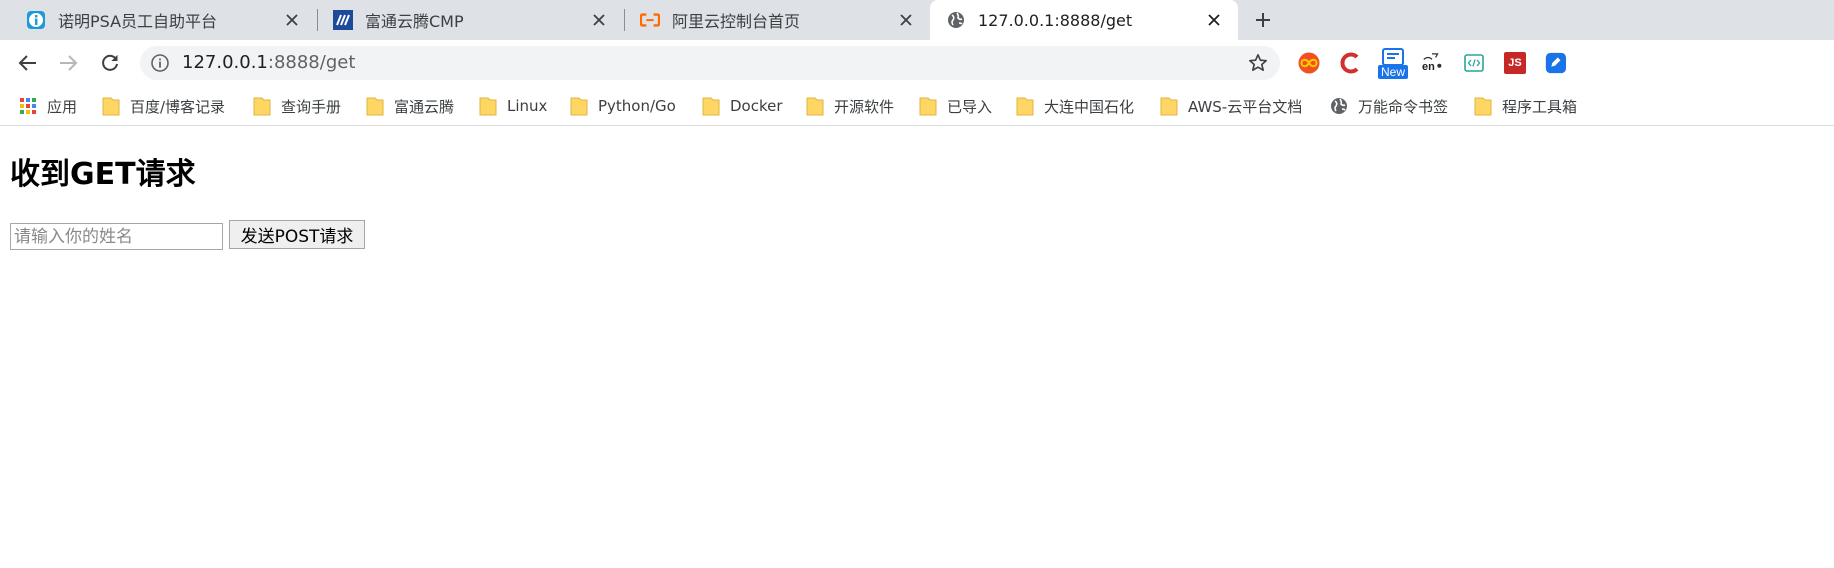  Describe the element at coordinates (116, 236) in the screenshot. I see `name-input` at that location.